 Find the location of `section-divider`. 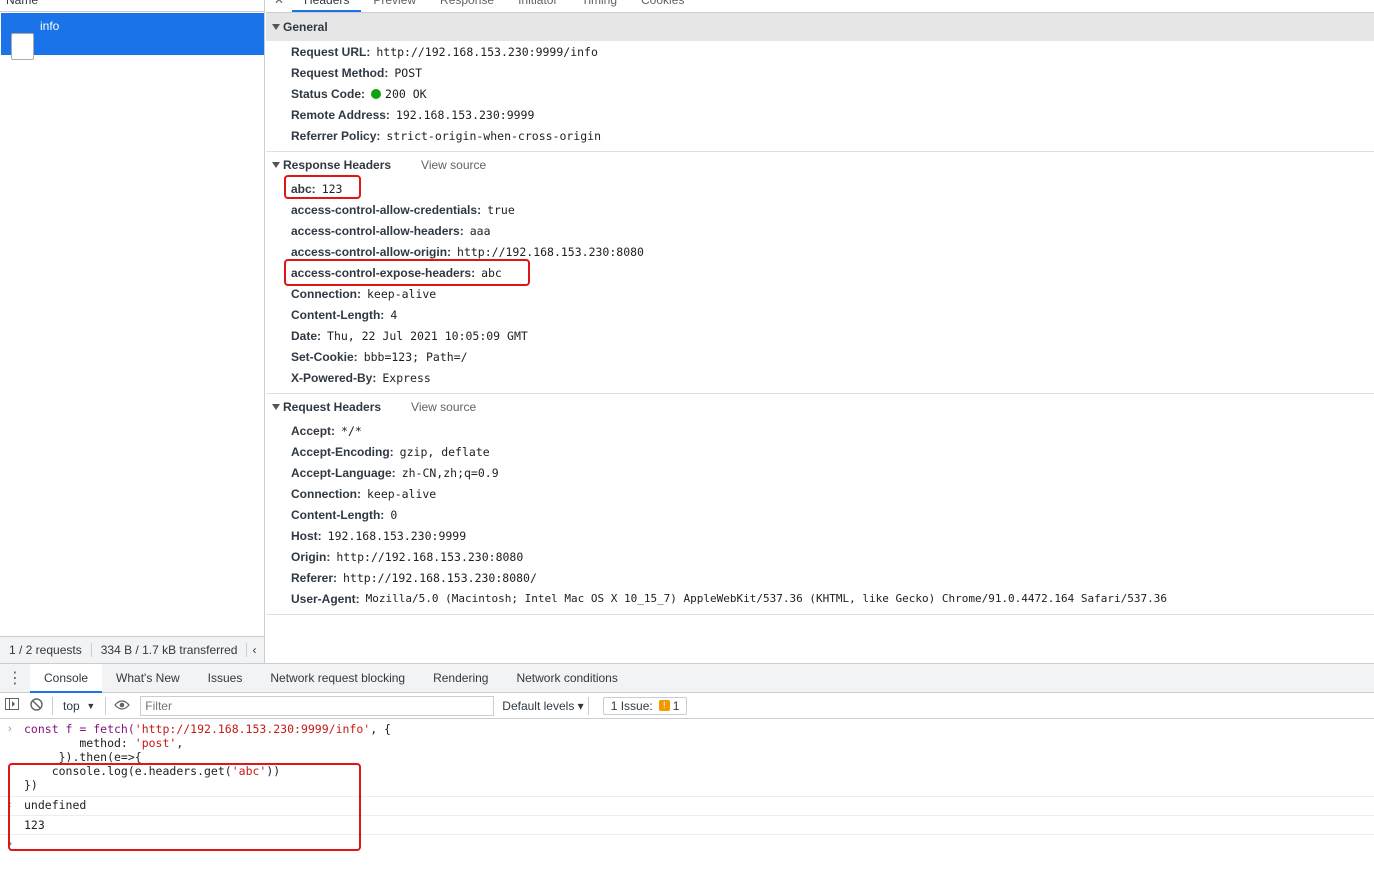

section-divider is located at coordinates (820, 614).